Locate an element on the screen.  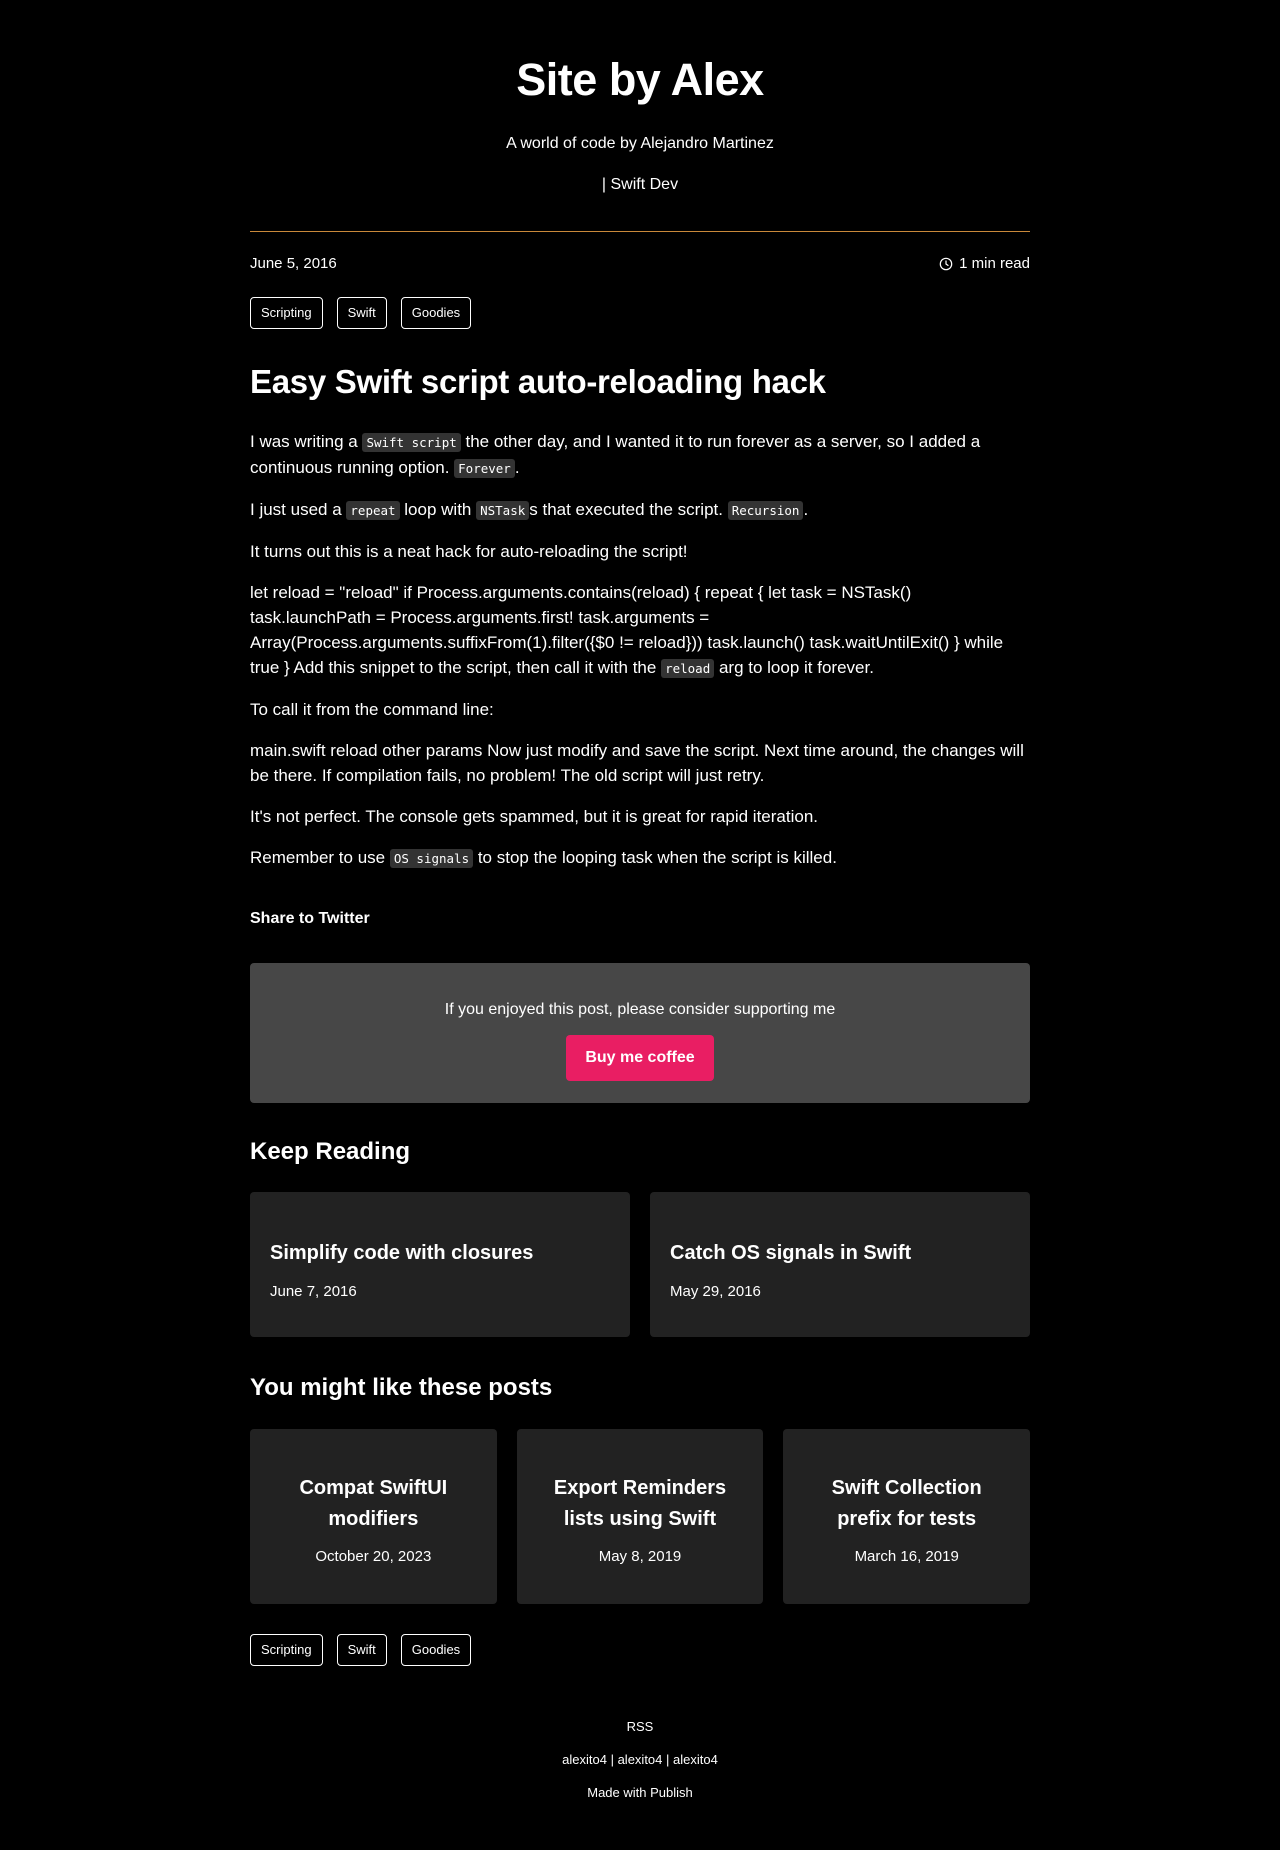
site-title: Site by Alex is located at coordinates (640, 80).